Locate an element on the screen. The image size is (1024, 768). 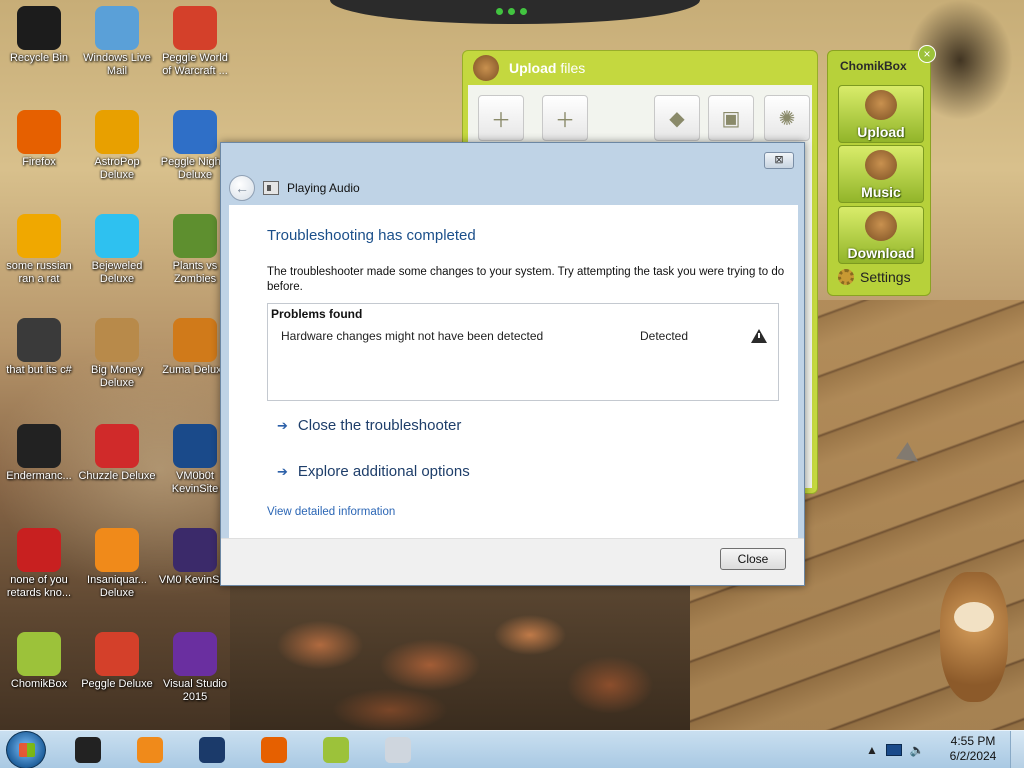
desktop-icon: Firefox is located at coordinates (39, 136).